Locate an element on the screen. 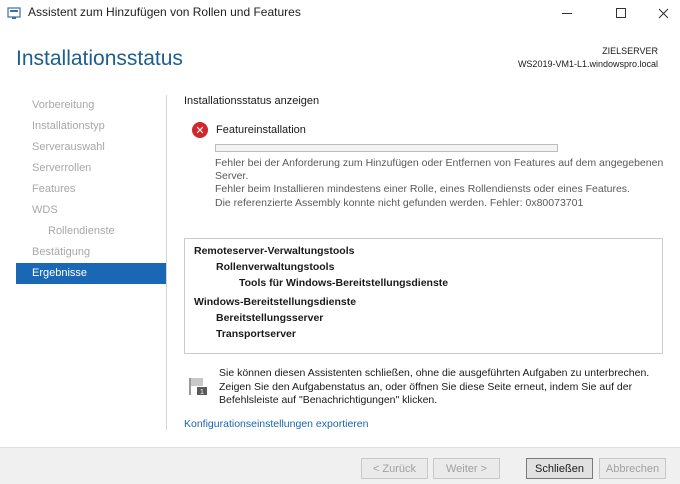 This screenshot has height=484, width=680. minimize-icon is located at coordinates (567, 13).